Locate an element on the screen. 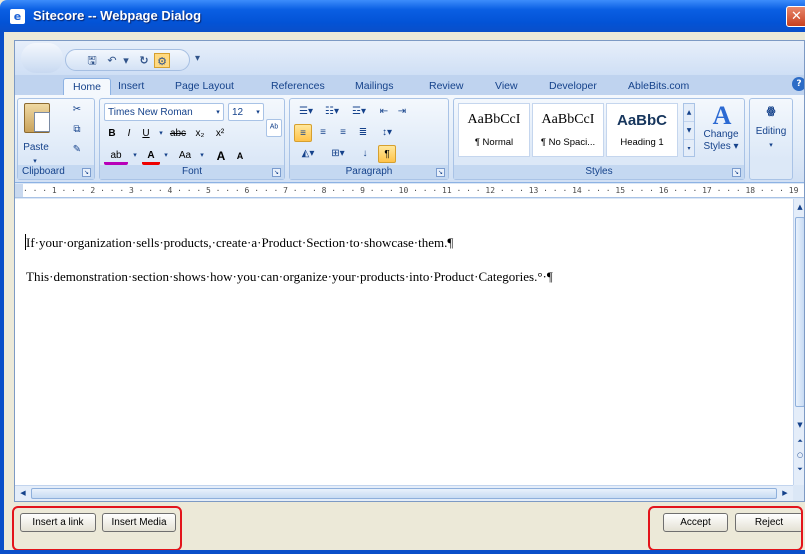 The image size is (805, 554). paragraph-group-label: Paragraph is located at coordinates (369, 172).